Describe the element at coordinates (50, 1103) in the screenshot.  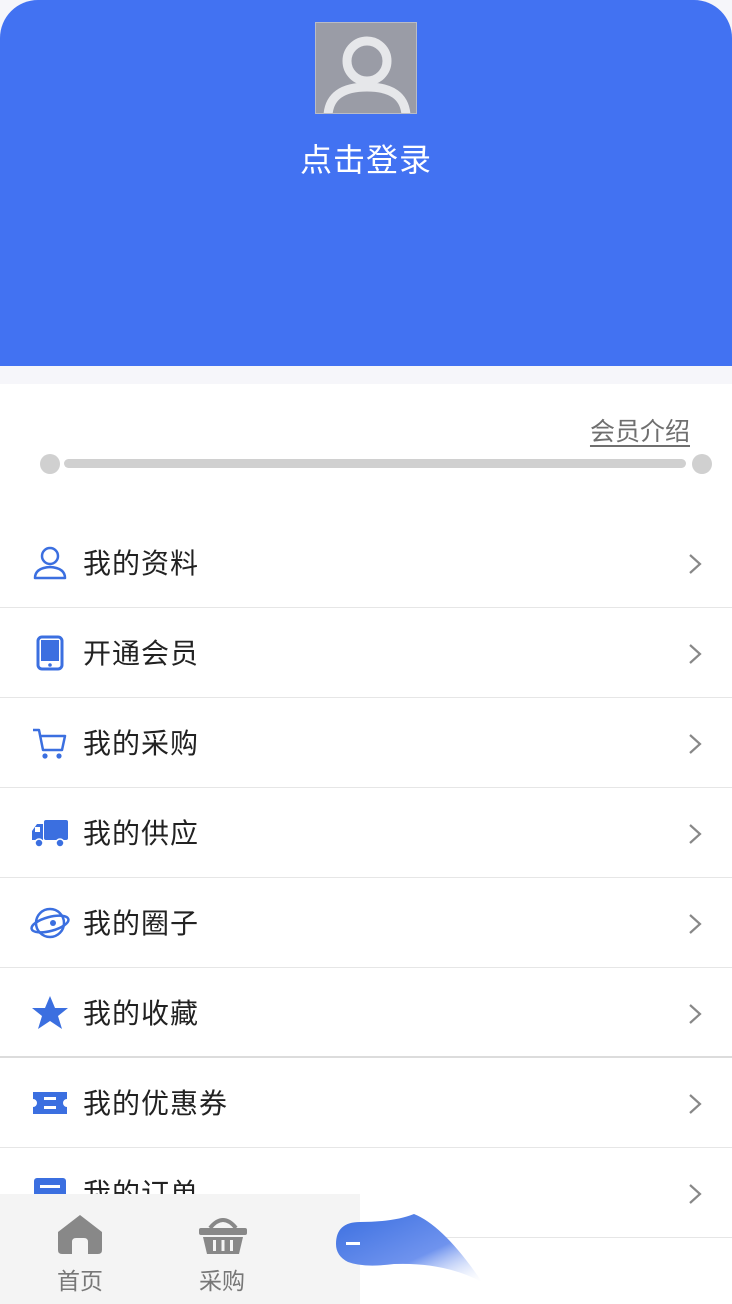
I see `coupon-icon` at that location.